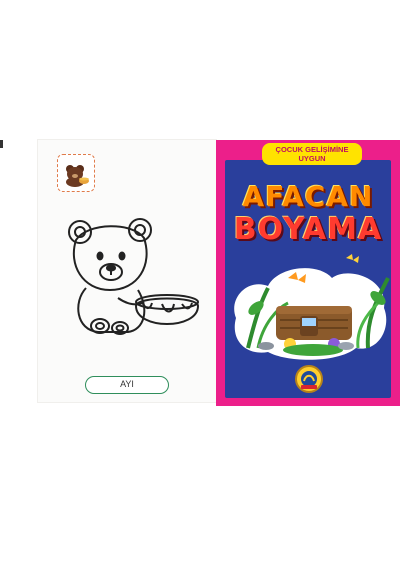  Describe the element at coordinates (312, 158) in the screenshot. I see `tagline-line2: UYGUN` at that location.